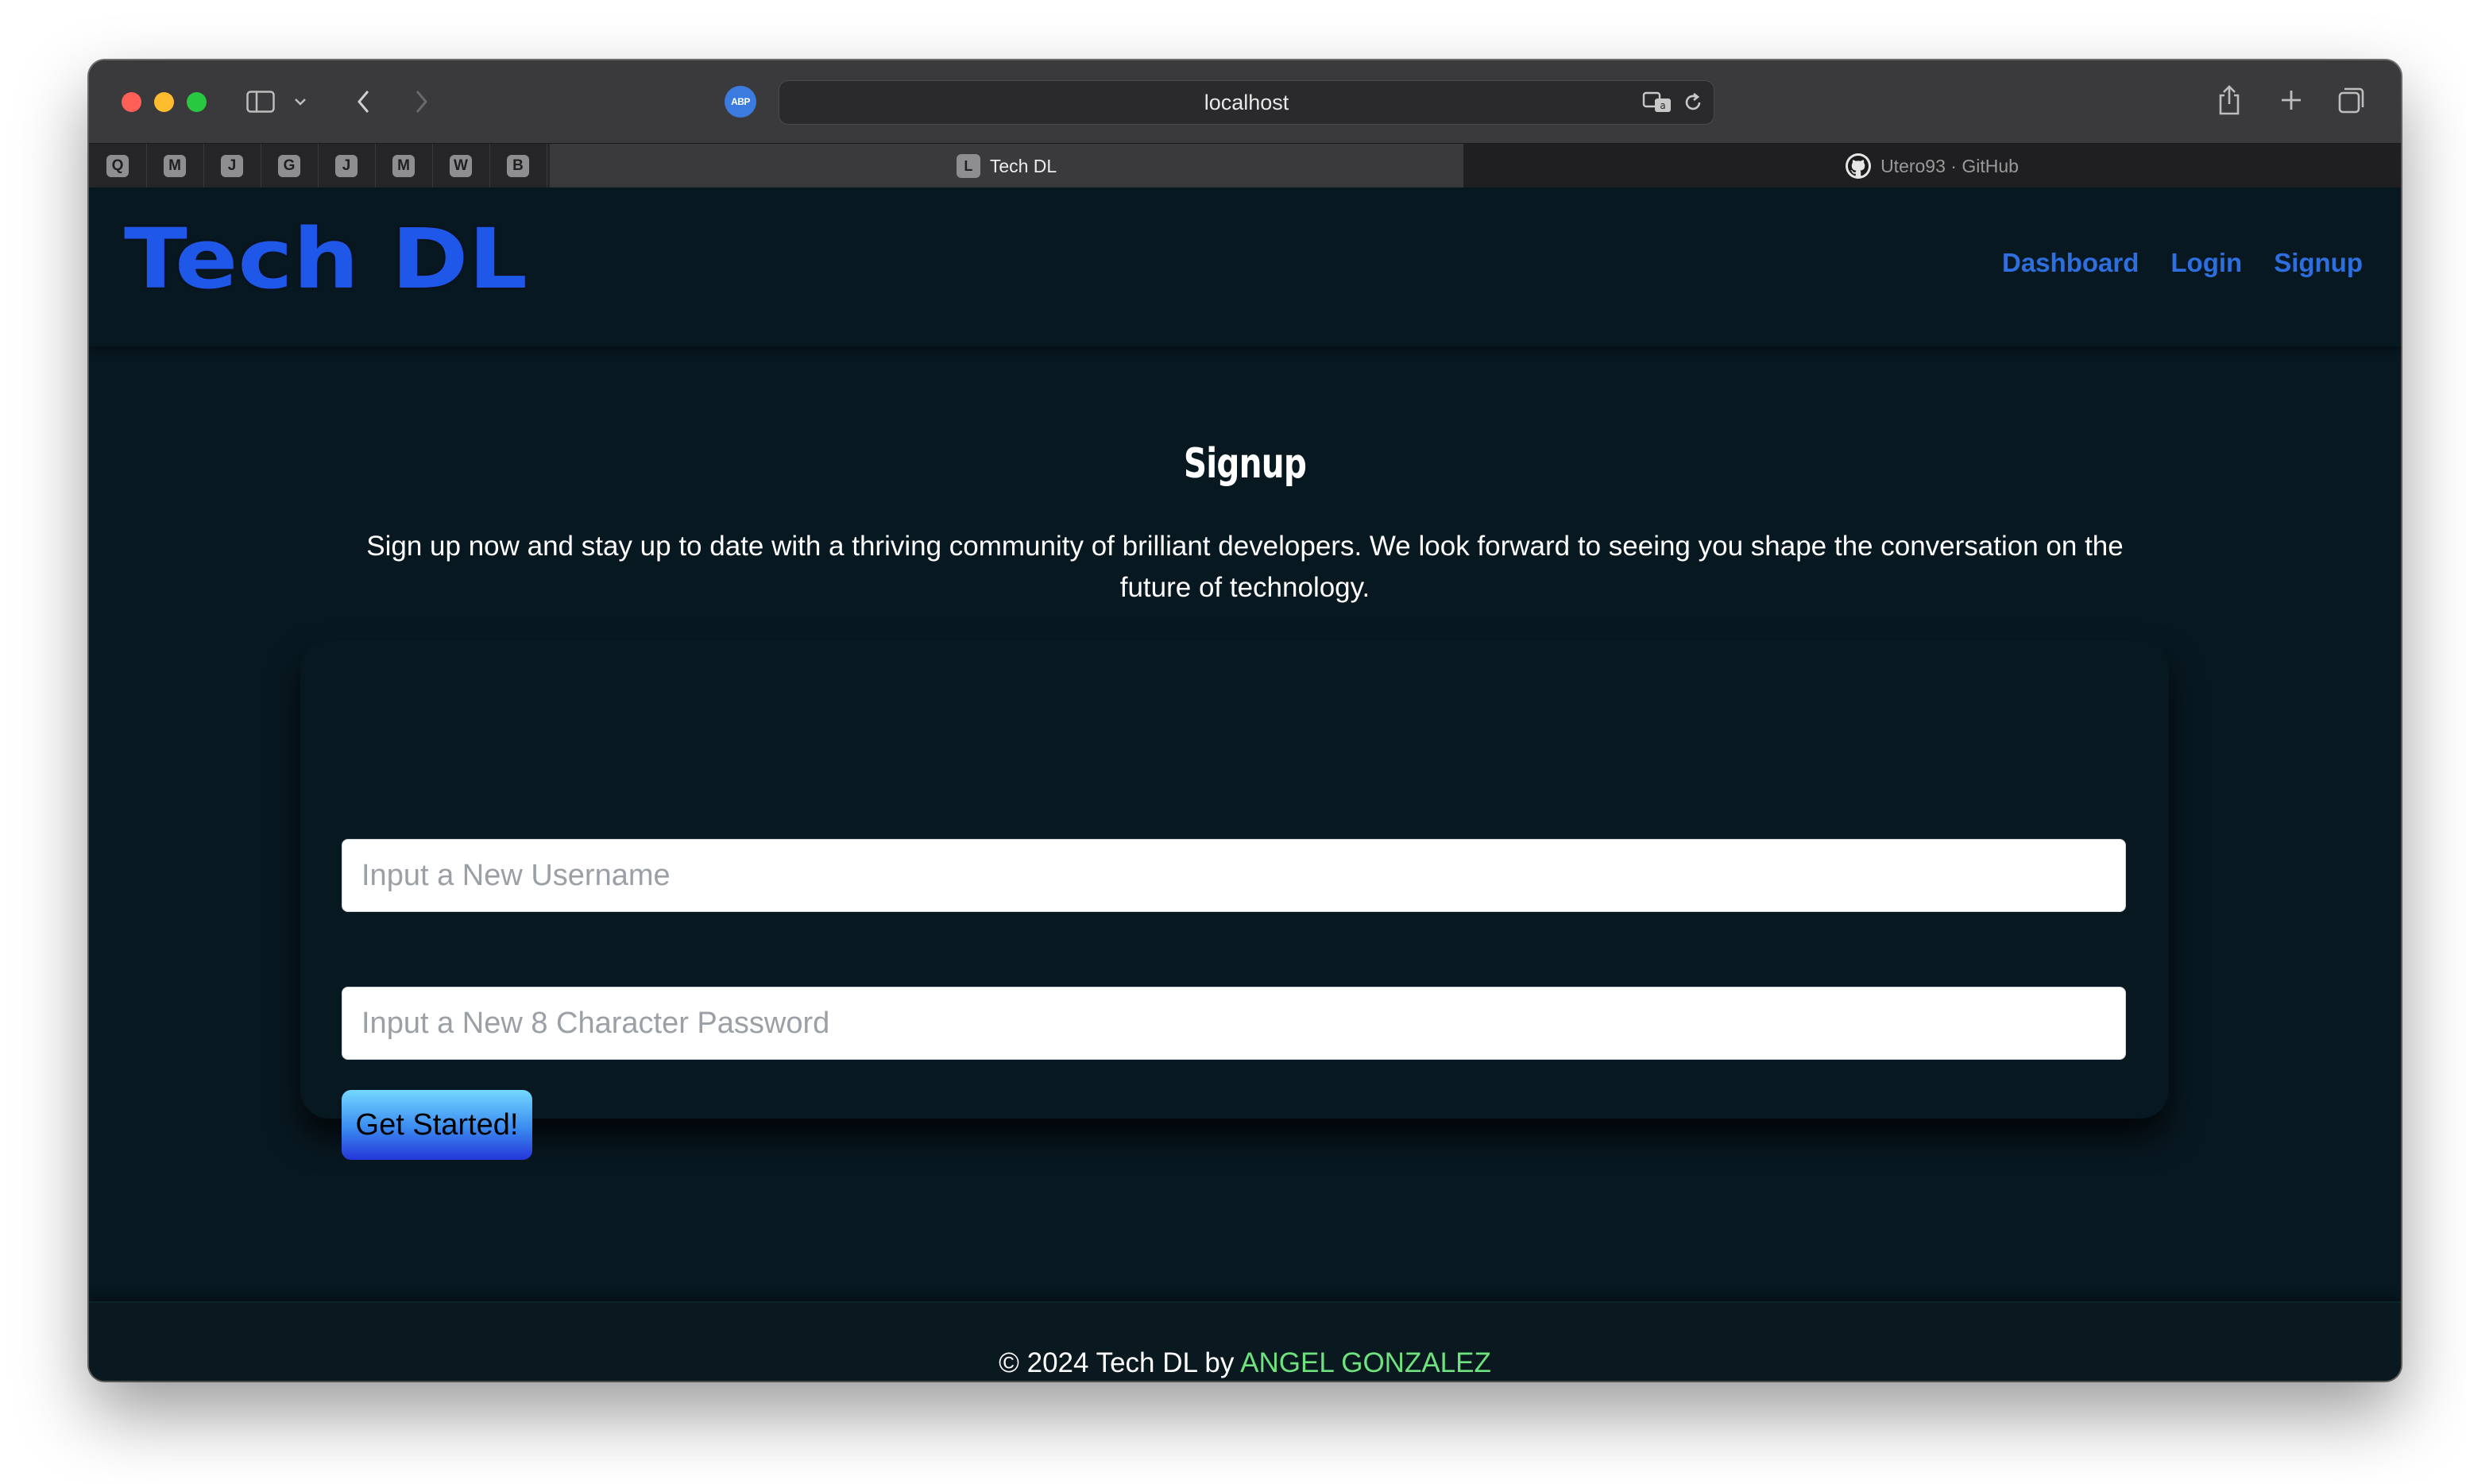 The height and width of the screenshot is (1484, 2466). I want to click on browser-toolbar: ABP localhost a, so click(1245, 101).